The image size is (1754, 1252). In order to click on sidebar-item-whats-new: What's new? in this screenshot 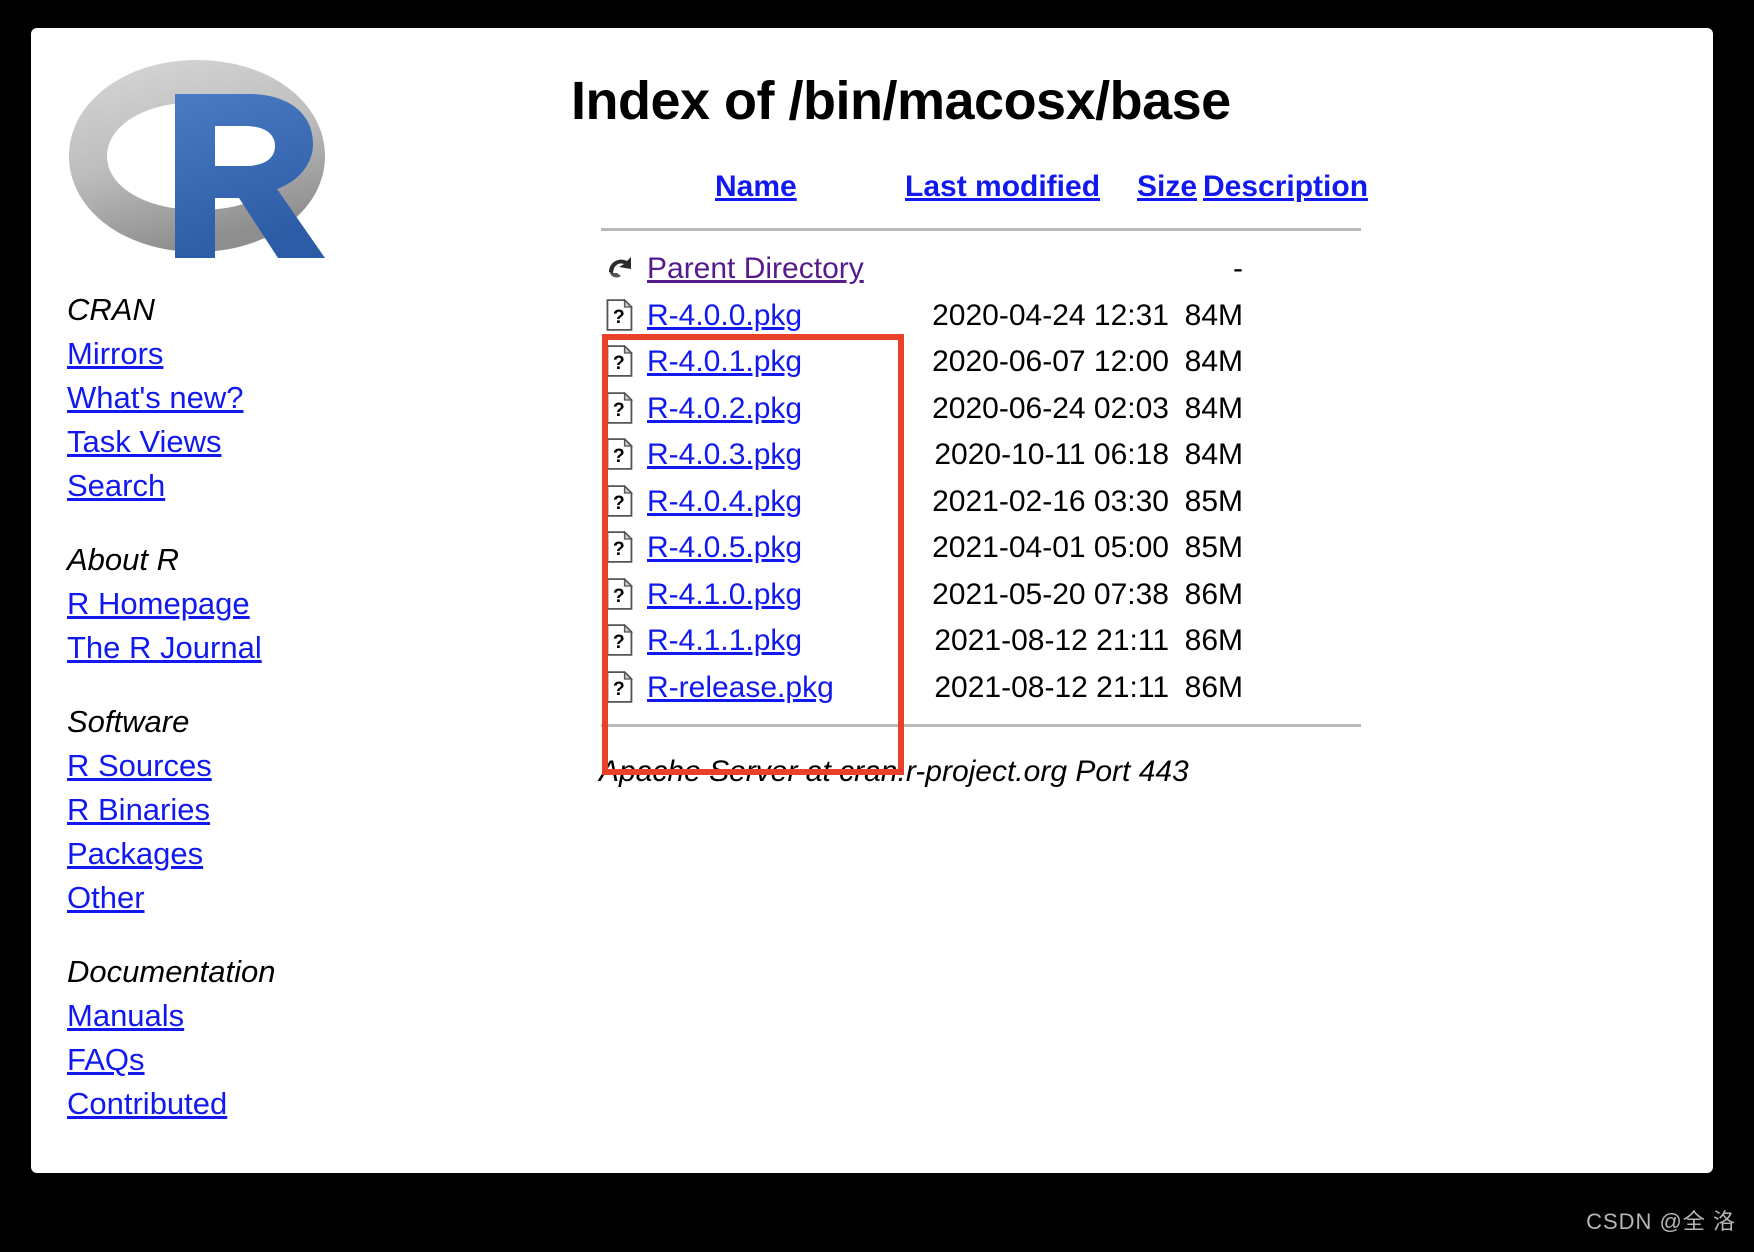, I will do `click(155, 398)`.